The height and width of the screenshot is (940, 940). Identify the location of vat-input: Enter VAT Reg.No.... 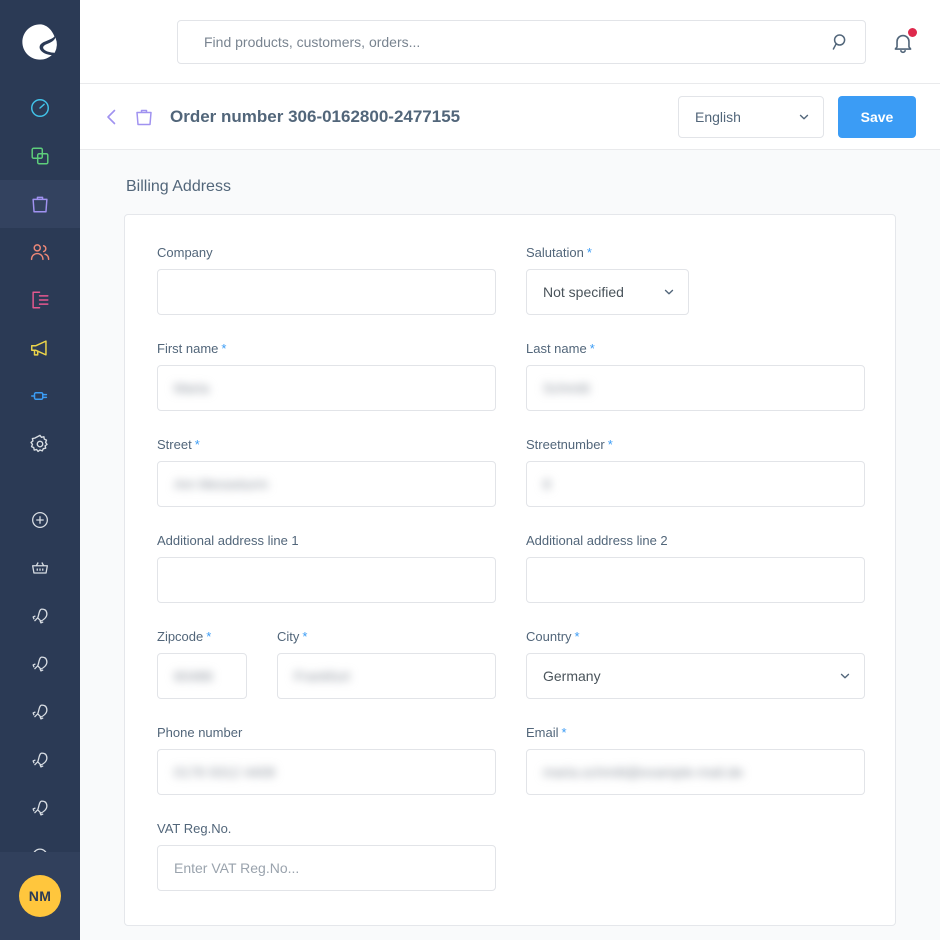
(326, 868).